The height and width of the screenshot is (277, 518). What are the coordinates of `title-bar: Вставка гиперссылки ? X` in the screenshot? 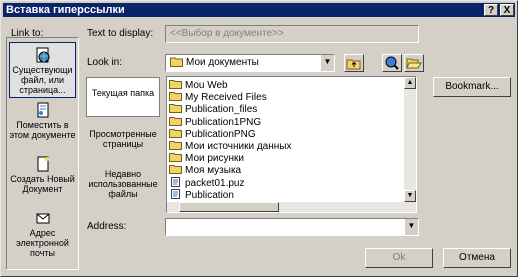 It's located at (259, 10).